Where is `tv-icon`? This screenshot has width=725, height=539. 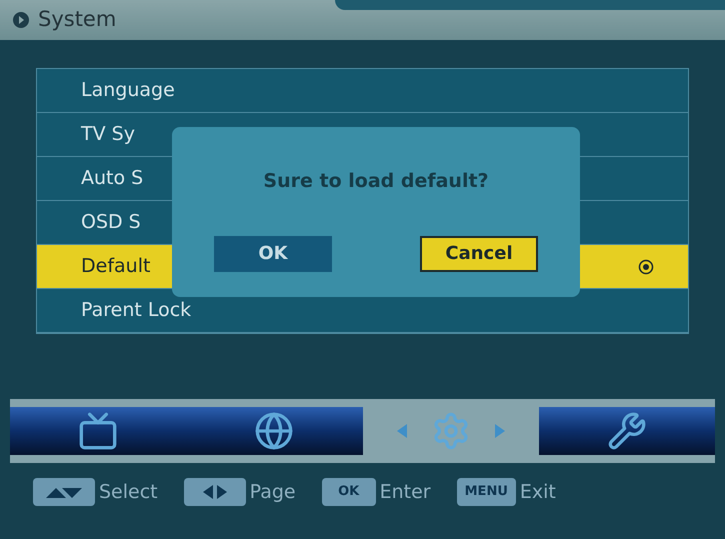 tv-icon is located at coordinates (98, 431).